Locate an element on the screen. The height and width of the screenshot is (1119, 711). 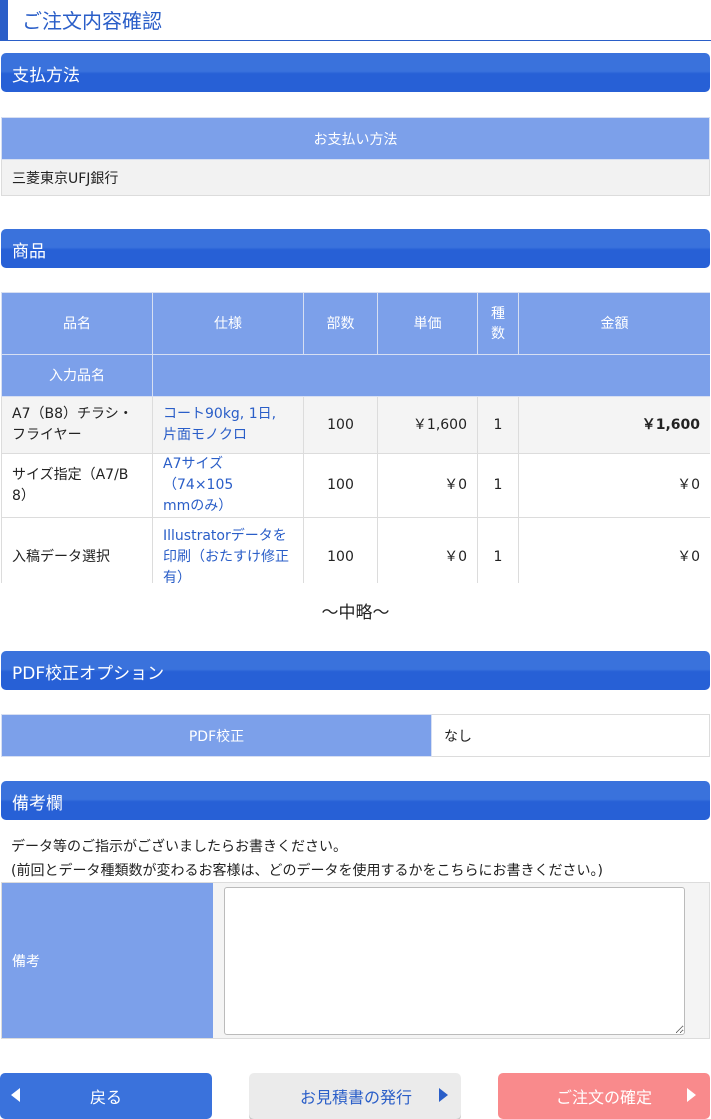
item-spec: コート90kg, 1日, 片面モノクロ is located at coordinates (228, 425).